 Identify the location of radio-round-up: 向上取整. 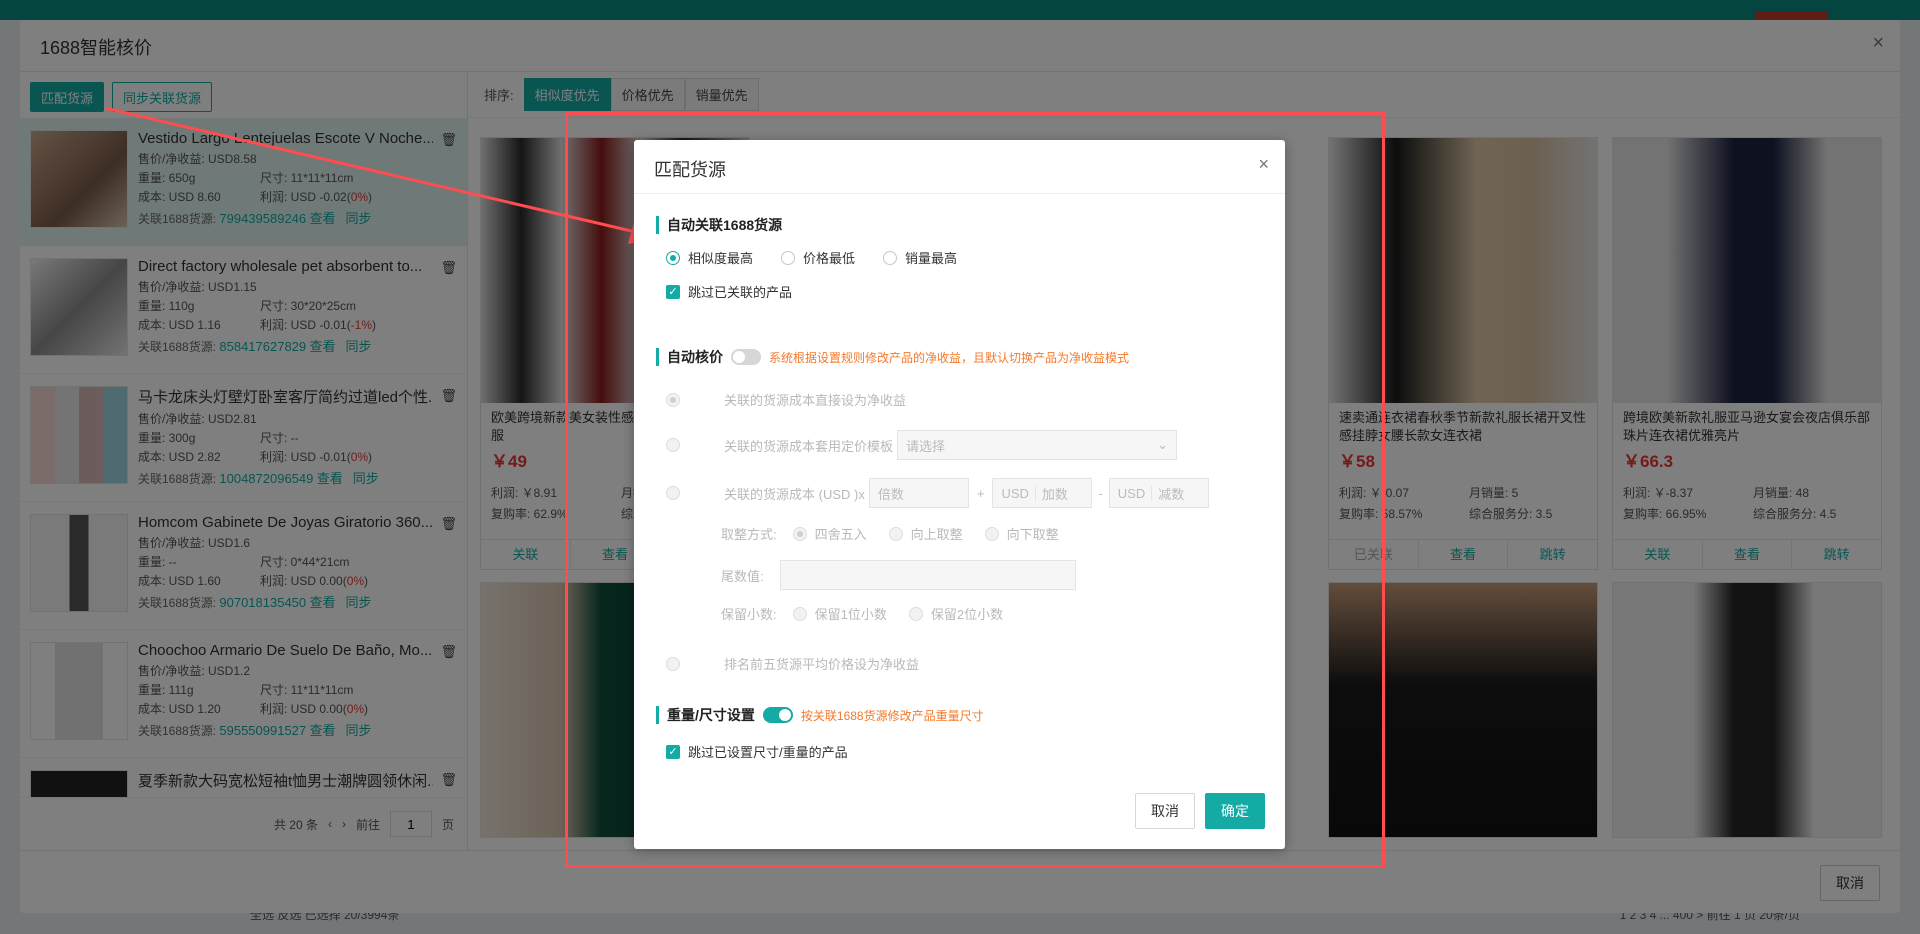
(925, 533).